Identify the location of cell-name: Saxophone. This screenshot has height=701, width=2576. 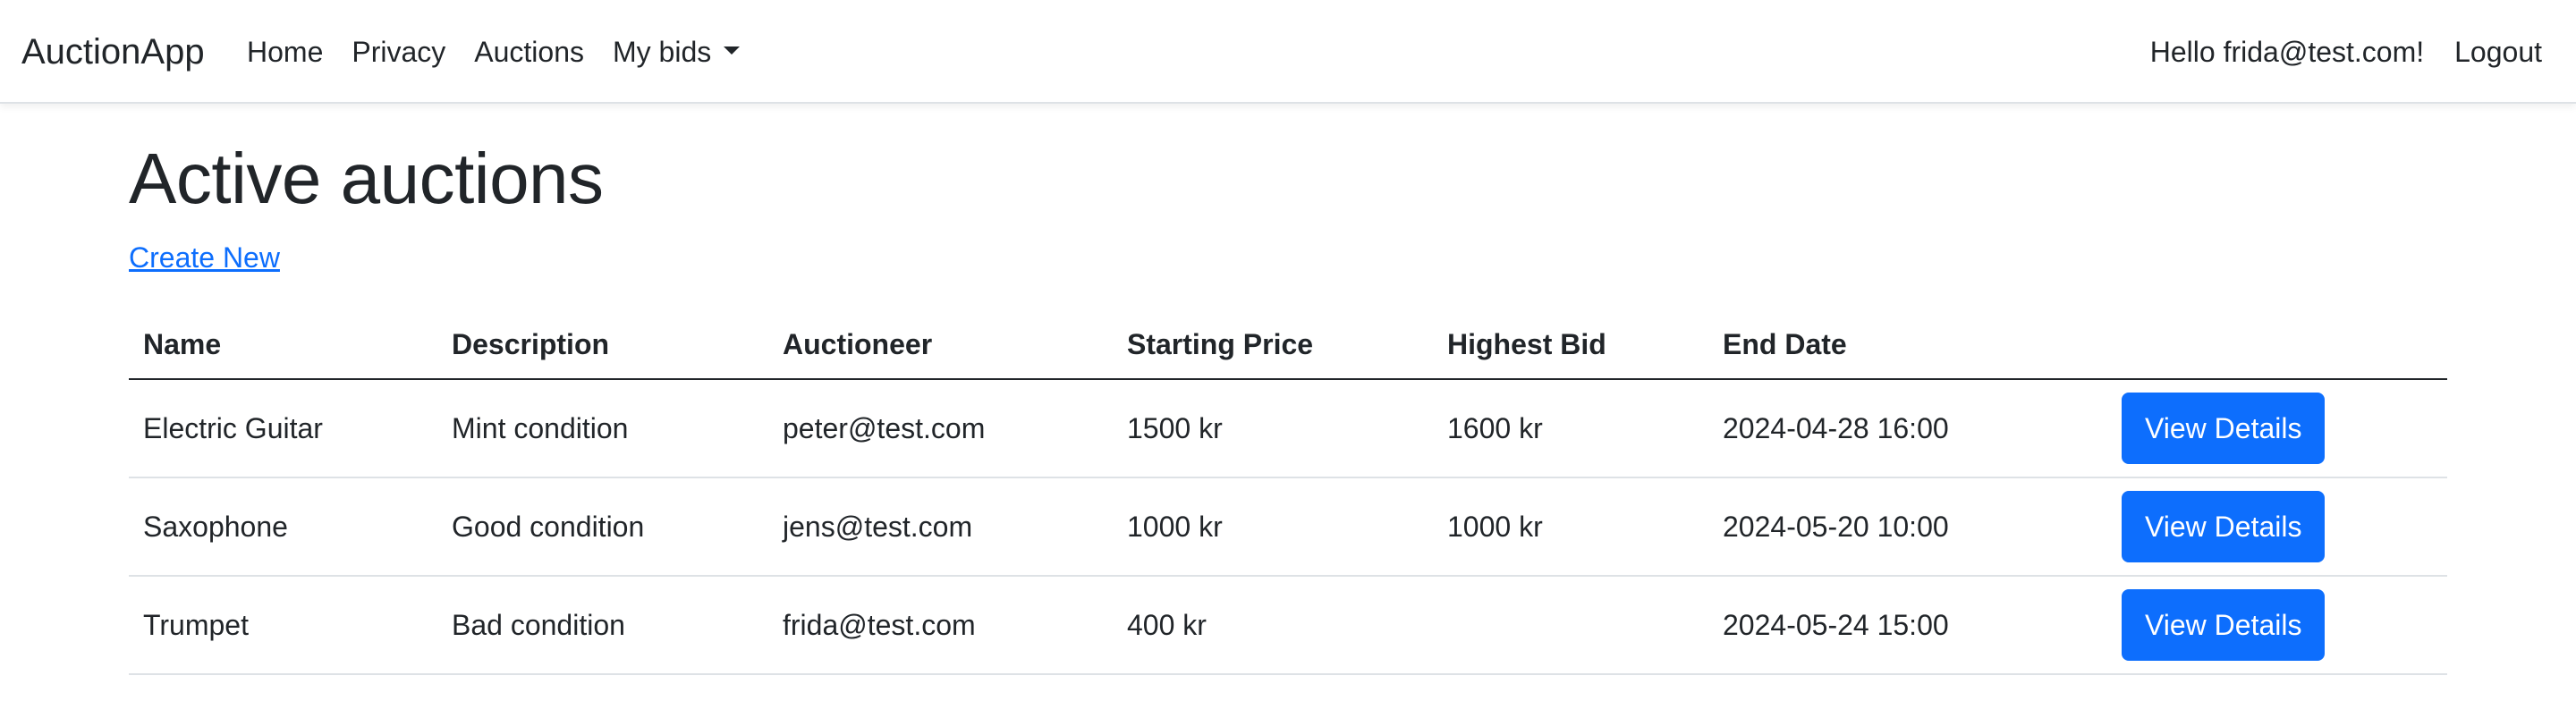
(283, 527).